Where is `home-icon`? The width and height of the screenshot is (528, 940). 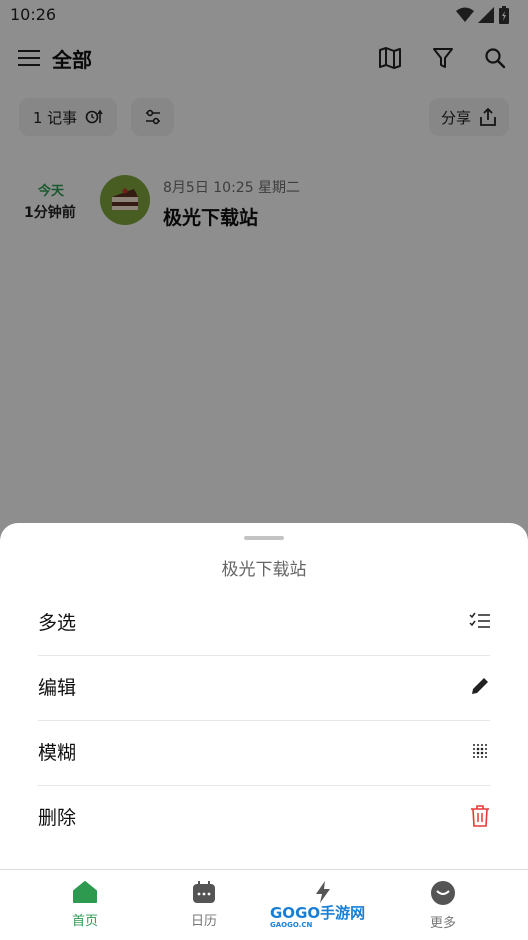 home-icon is located at coordinates (85, 892).